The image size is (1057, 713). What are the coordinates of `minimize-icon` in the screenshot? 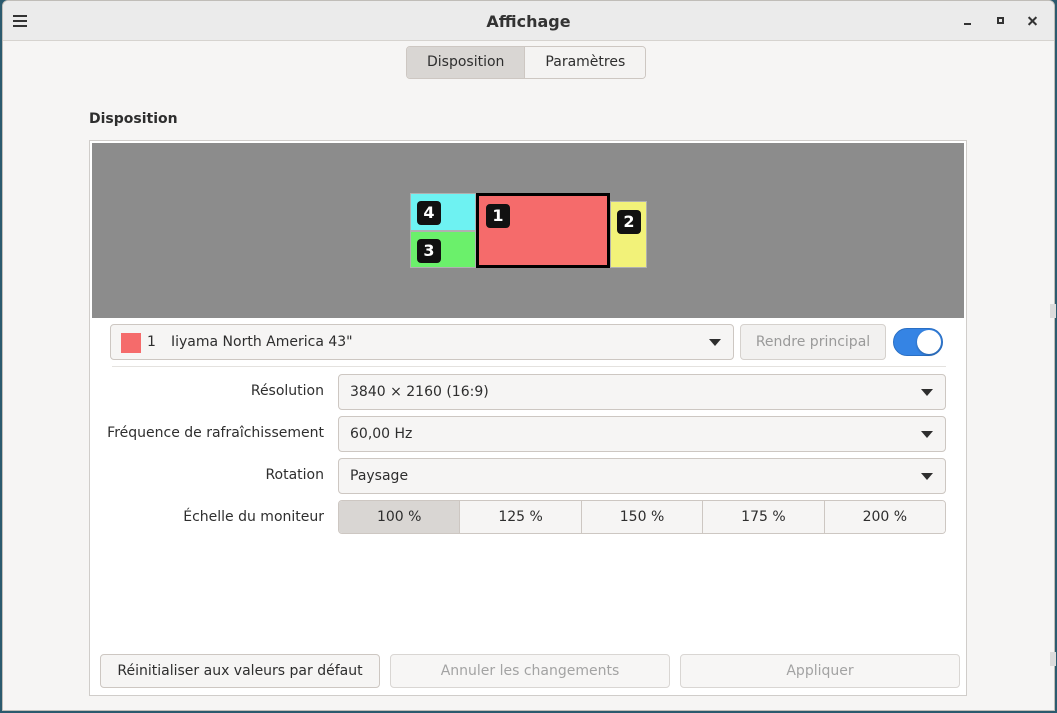 It's located at (968, 21).